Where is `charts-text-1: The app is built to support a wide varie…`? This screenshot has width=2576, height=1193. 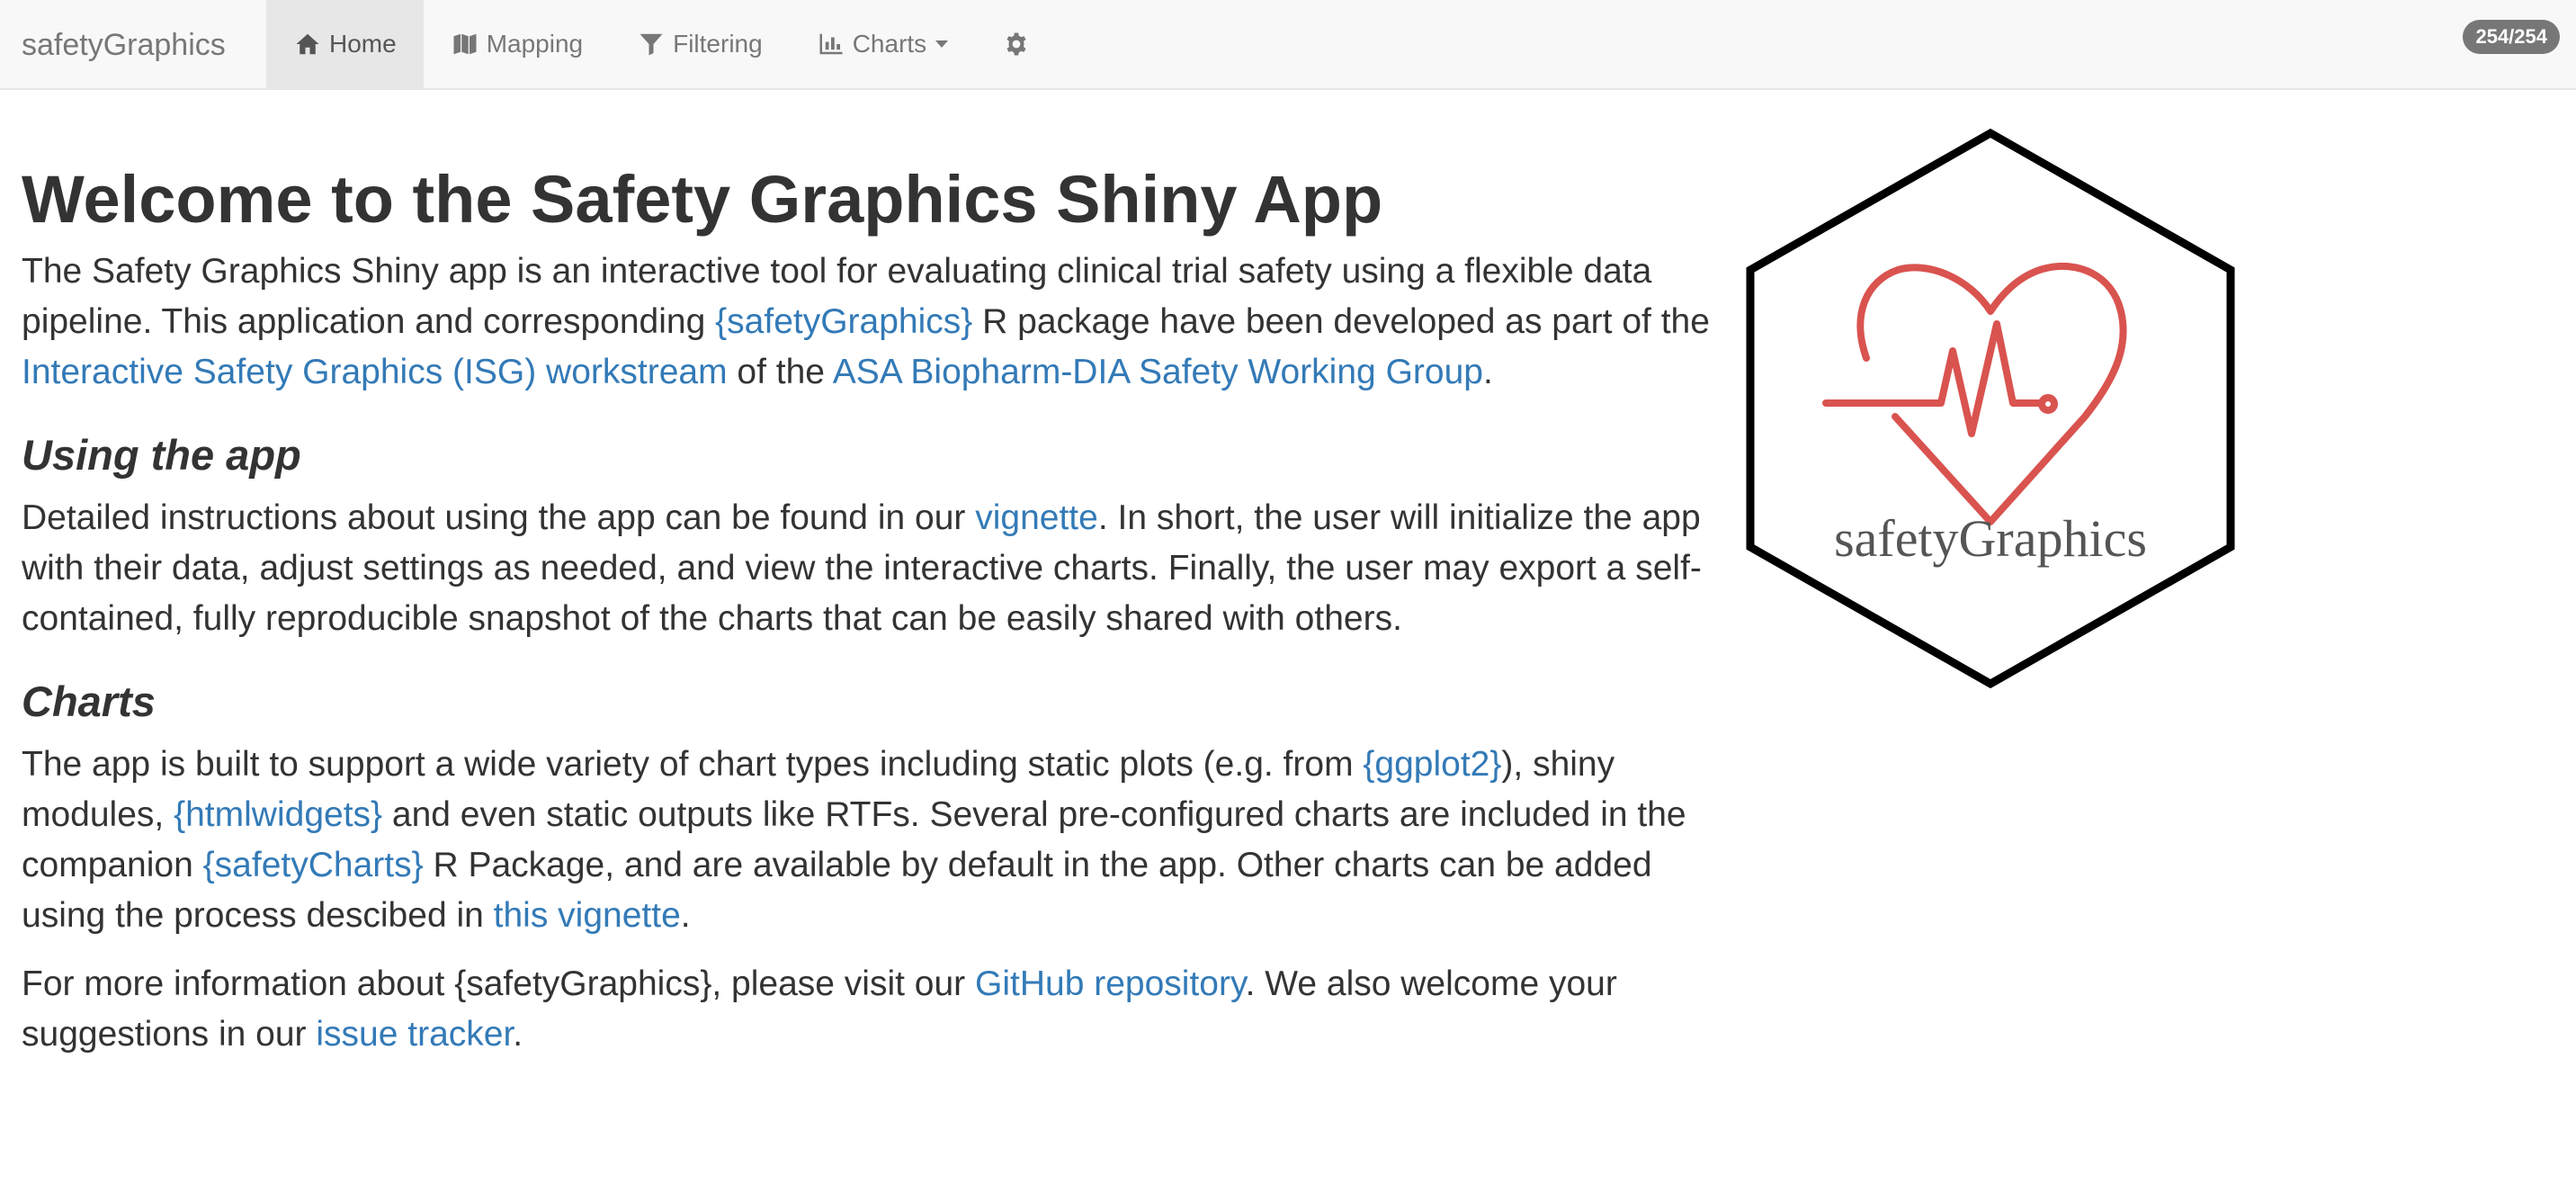 charts-text-1: The app is built to support a wide varie… is located at coordinates (693, 764).